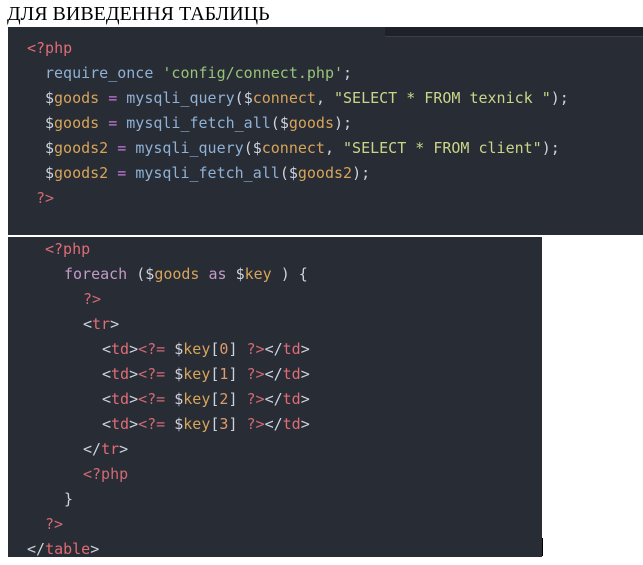 The width and height of the screenshot is (643, 565). I want to click on php-close-tag: ?>, so click(45, 198).